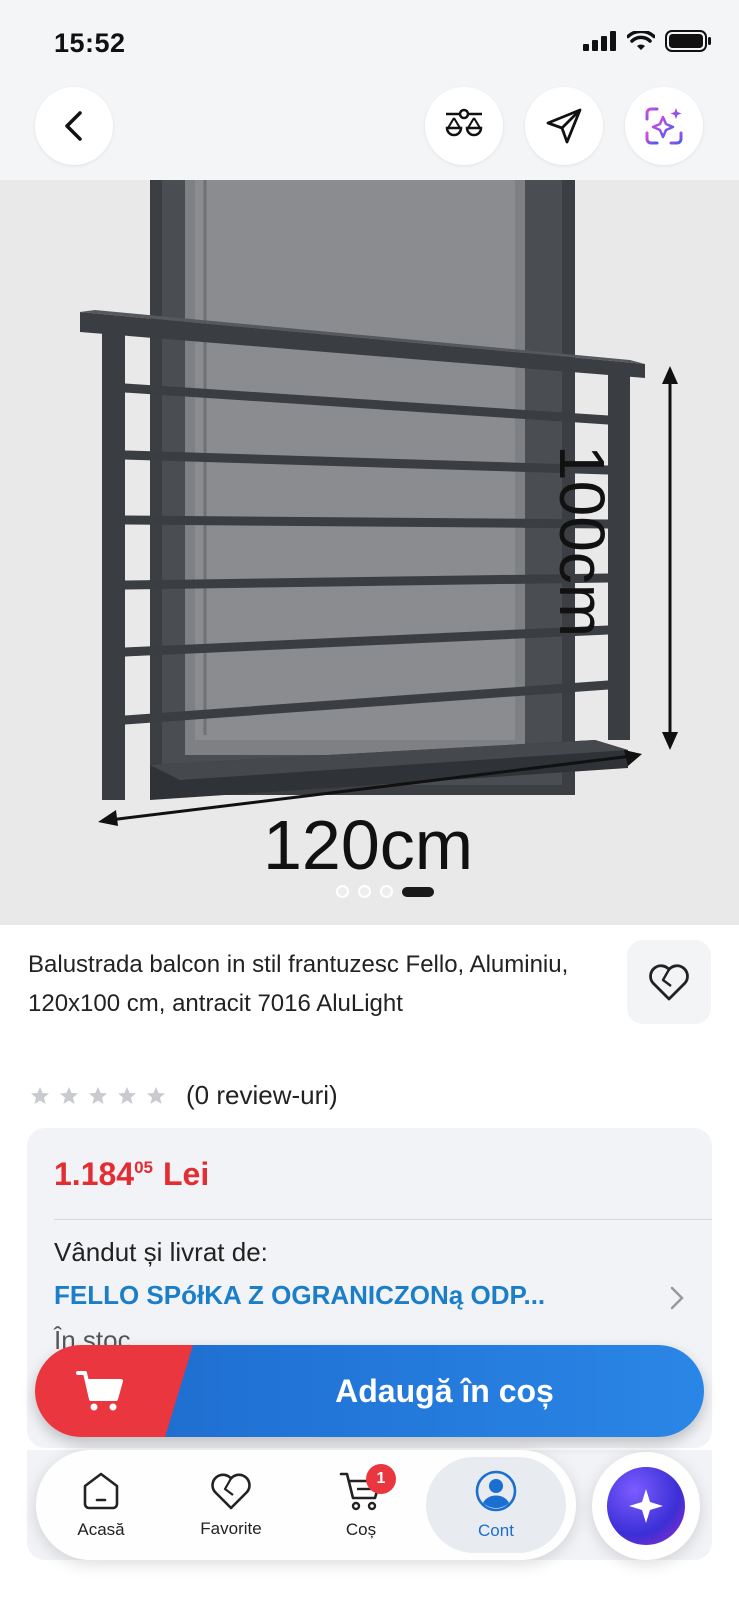 The width and height of the screenshot is (739, 1600). Describe the element at coordinates (383, 1219) in the screenshot. I see `divider` at that location.